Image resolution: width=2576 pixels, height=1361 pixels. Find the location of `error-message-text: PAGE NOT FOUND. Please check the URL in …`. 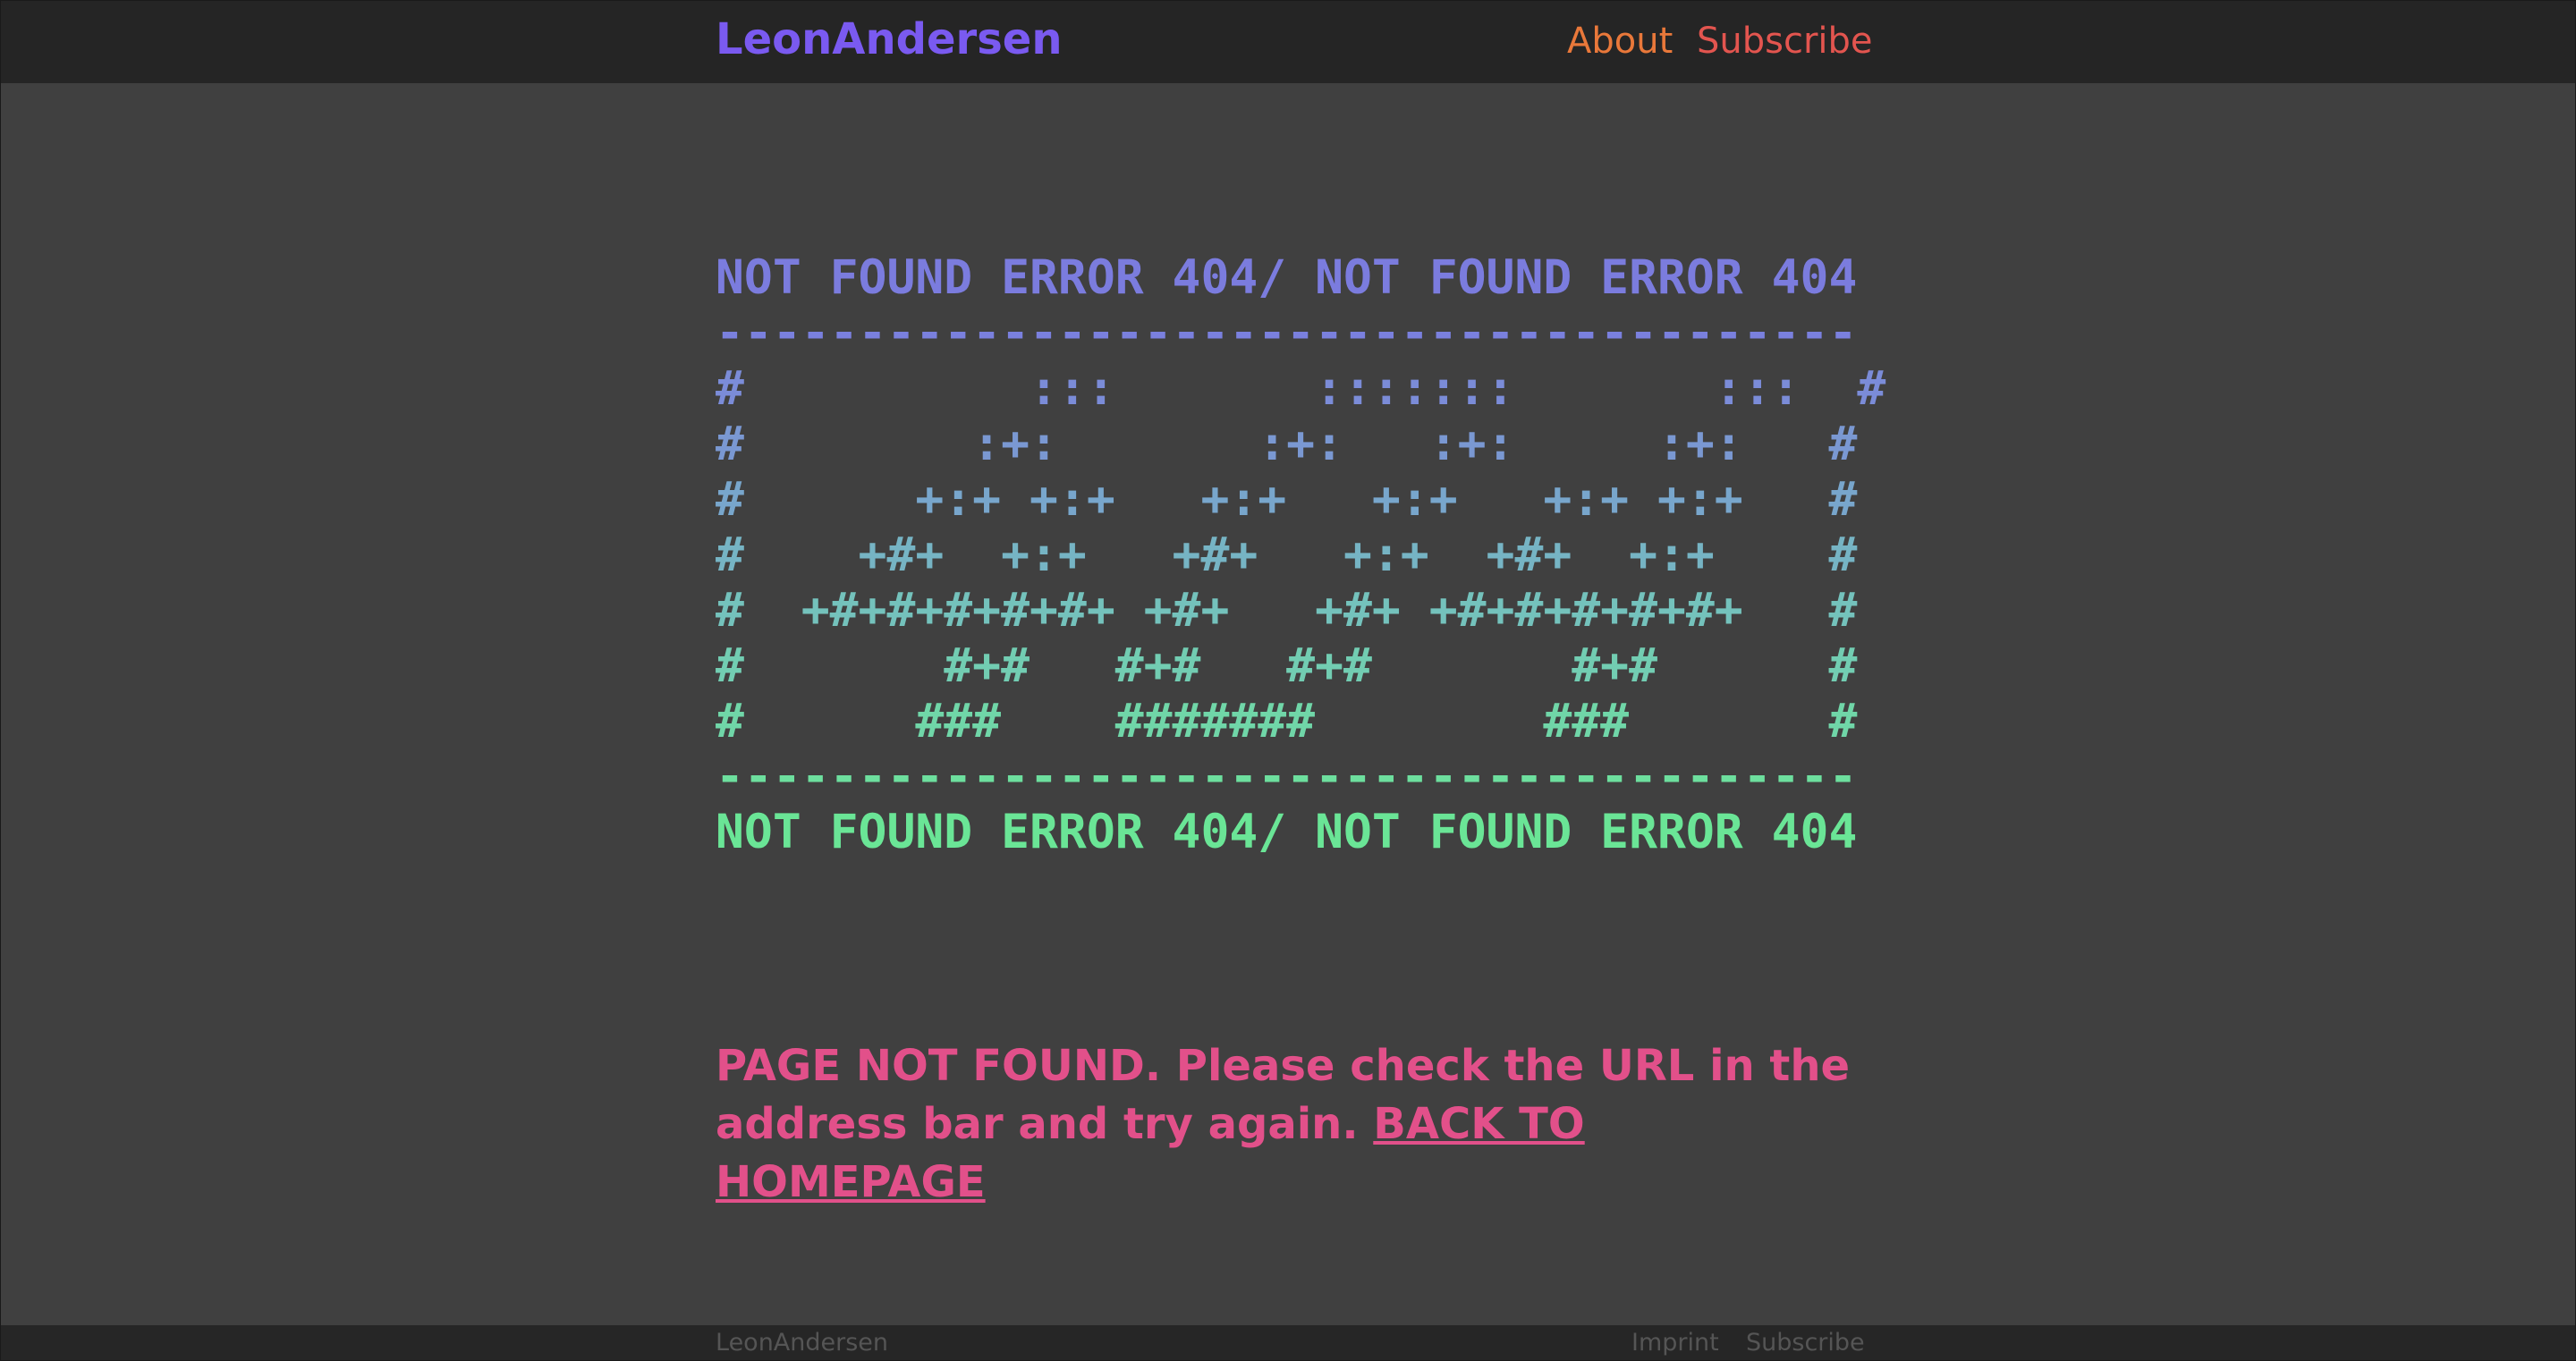

error-message-text: PAGE NOT FOUND. Please check the URL in … is located at coordinates (1283, 1095).